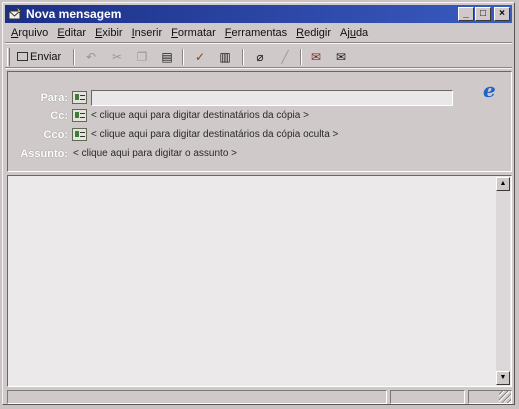  Describe the element at coordinates (341, 57) in the screenshot. I see `mail-icon: ✉` at that location.